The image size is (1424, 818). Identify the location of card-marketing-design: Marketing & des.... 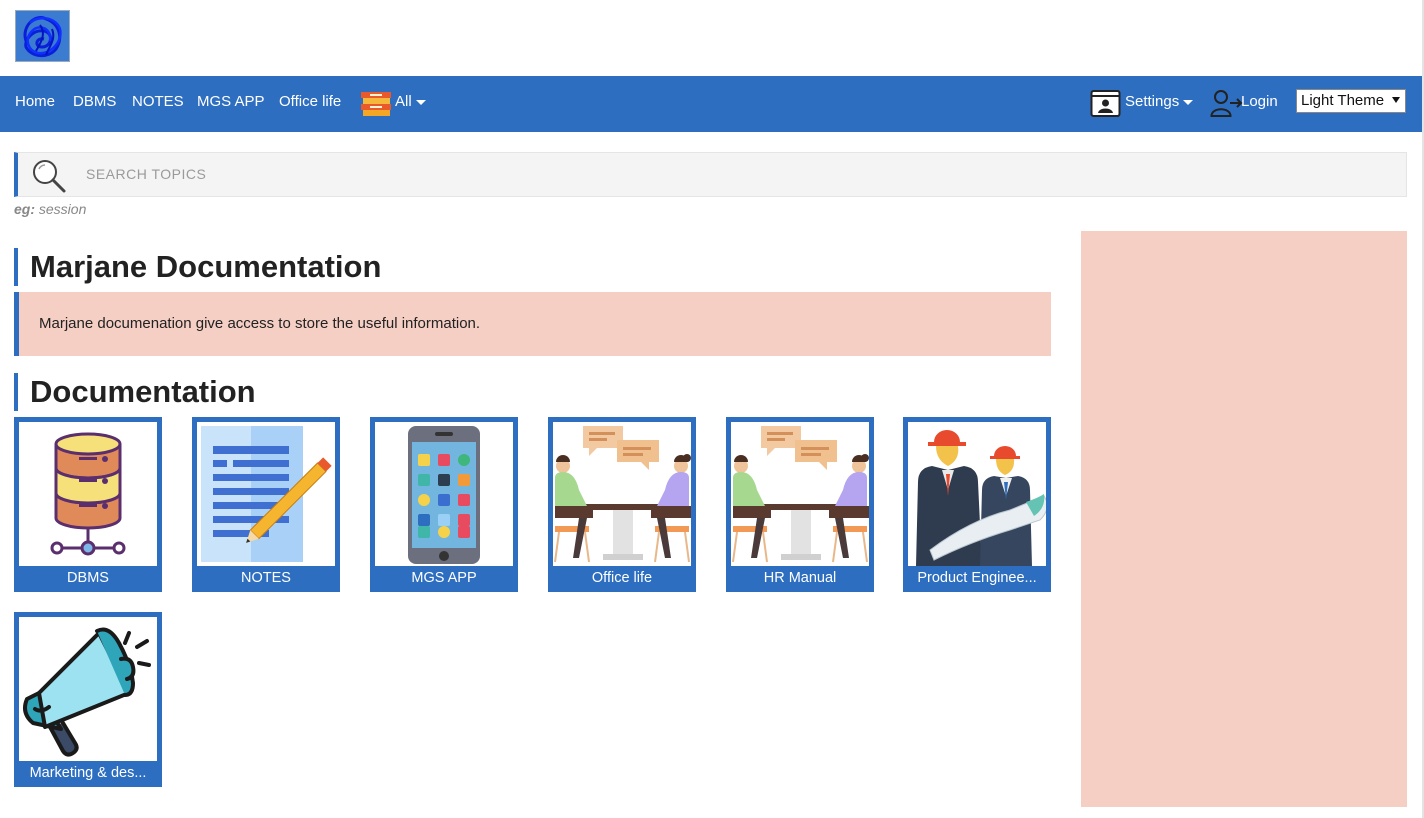
(88, 699).